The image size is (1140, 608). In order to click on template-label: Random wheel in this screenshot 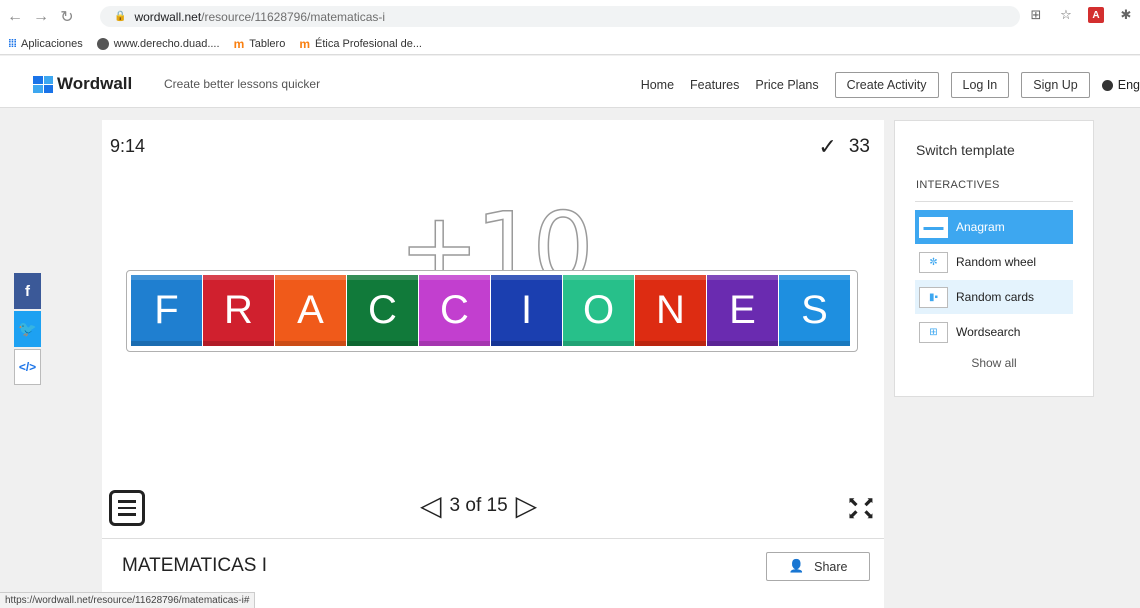, I will do `click(996, 262)`.